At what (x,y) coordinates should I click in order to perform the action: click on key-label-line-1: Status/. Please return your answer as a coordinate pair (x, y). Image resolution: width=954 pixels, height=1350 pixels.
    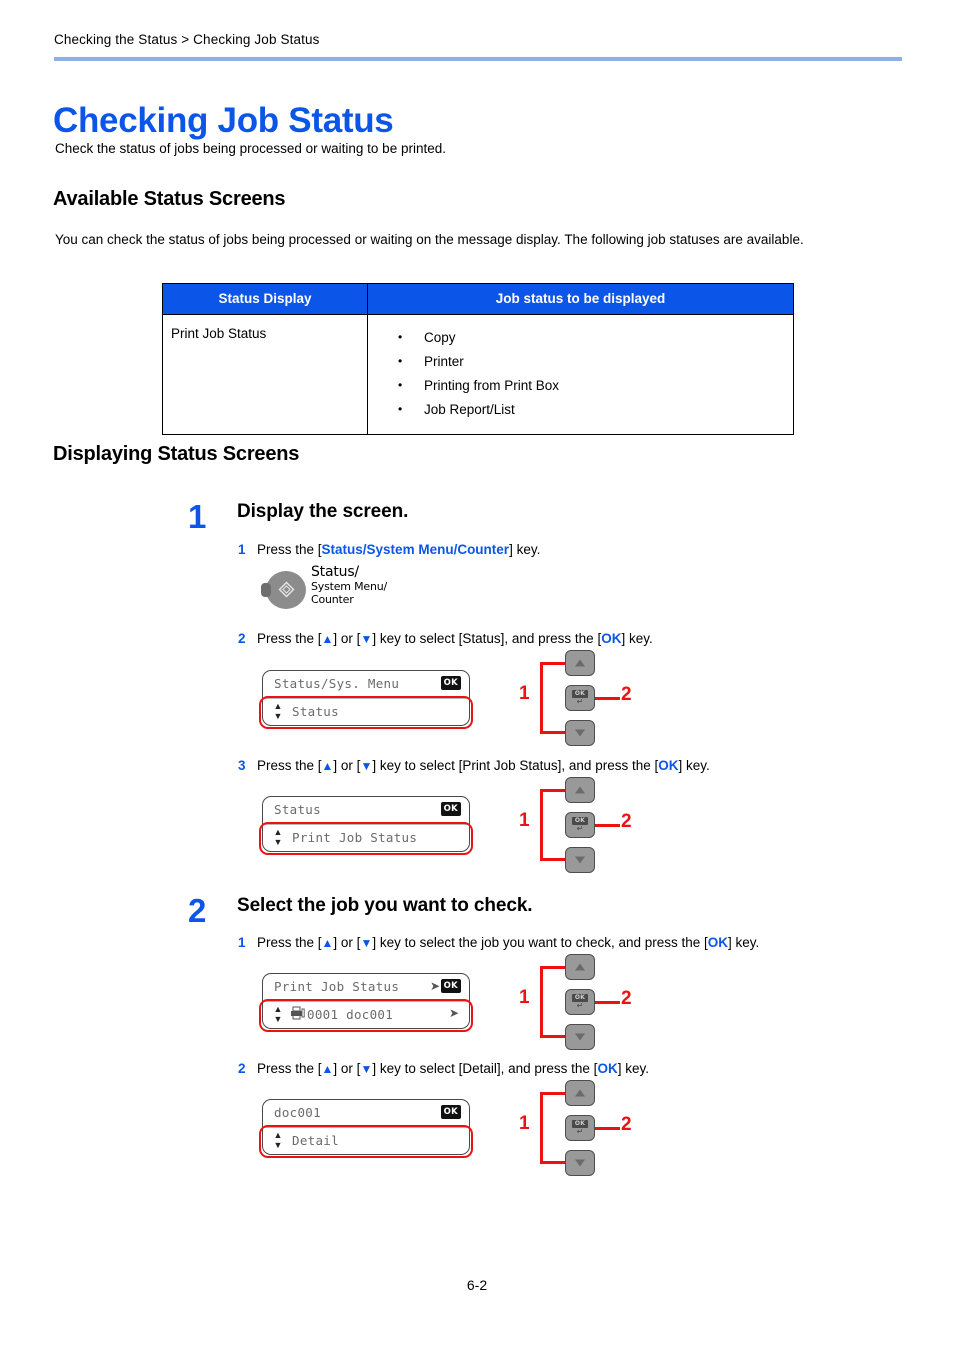
    Looking at the image, I should click on (335, 572).